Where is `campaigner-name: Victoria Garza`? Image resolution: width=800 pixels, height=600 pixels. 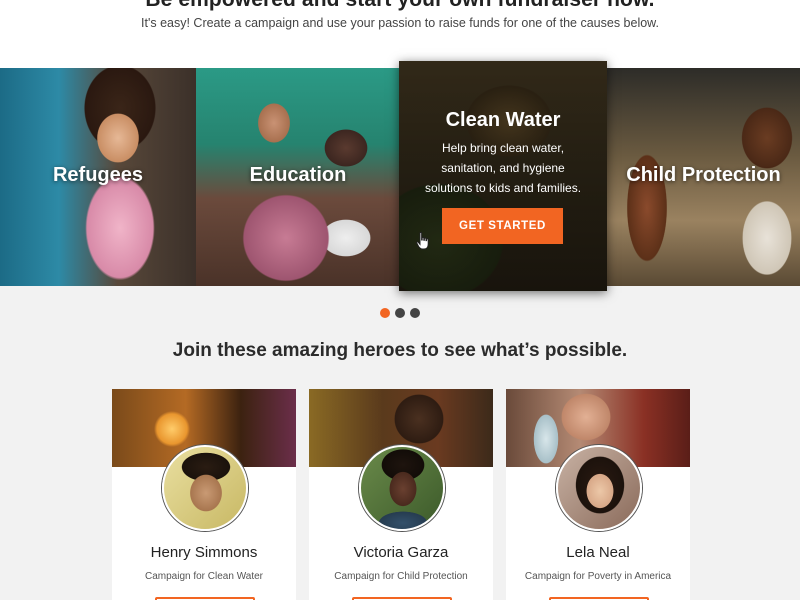 campaigner-name: Victoria Garza is located at coordinates (401, 552).